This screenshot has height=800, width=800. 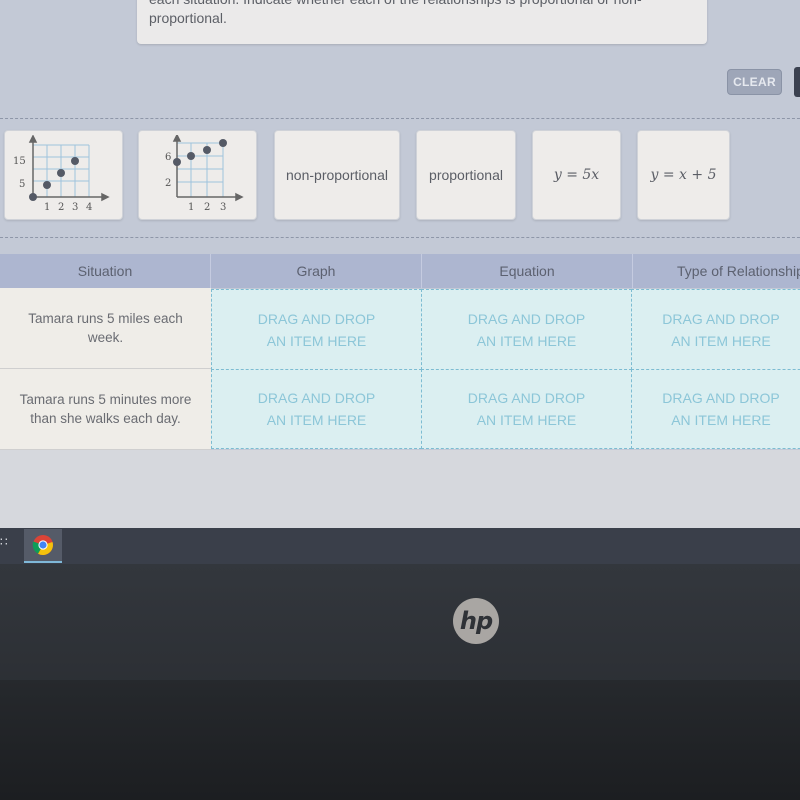 I want to click on graph-non-proportional-icon: 6 2 1 2 3, so click(x=204, y=174).